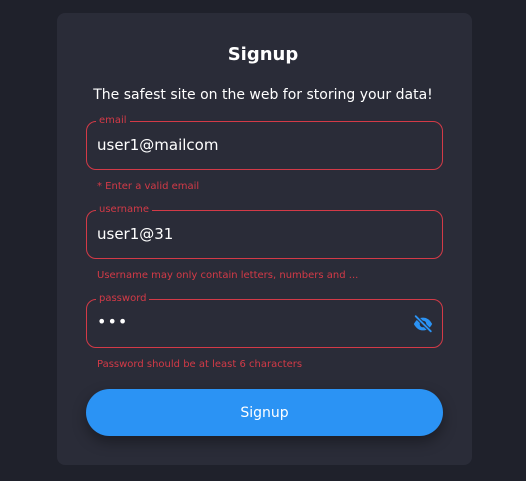 Image resolution: width=526 pixels, height=481 pixels. What do you see at coordinates (123, 299) in the screenshot?
I see `password-label: password` at bounding box center [123, 299].